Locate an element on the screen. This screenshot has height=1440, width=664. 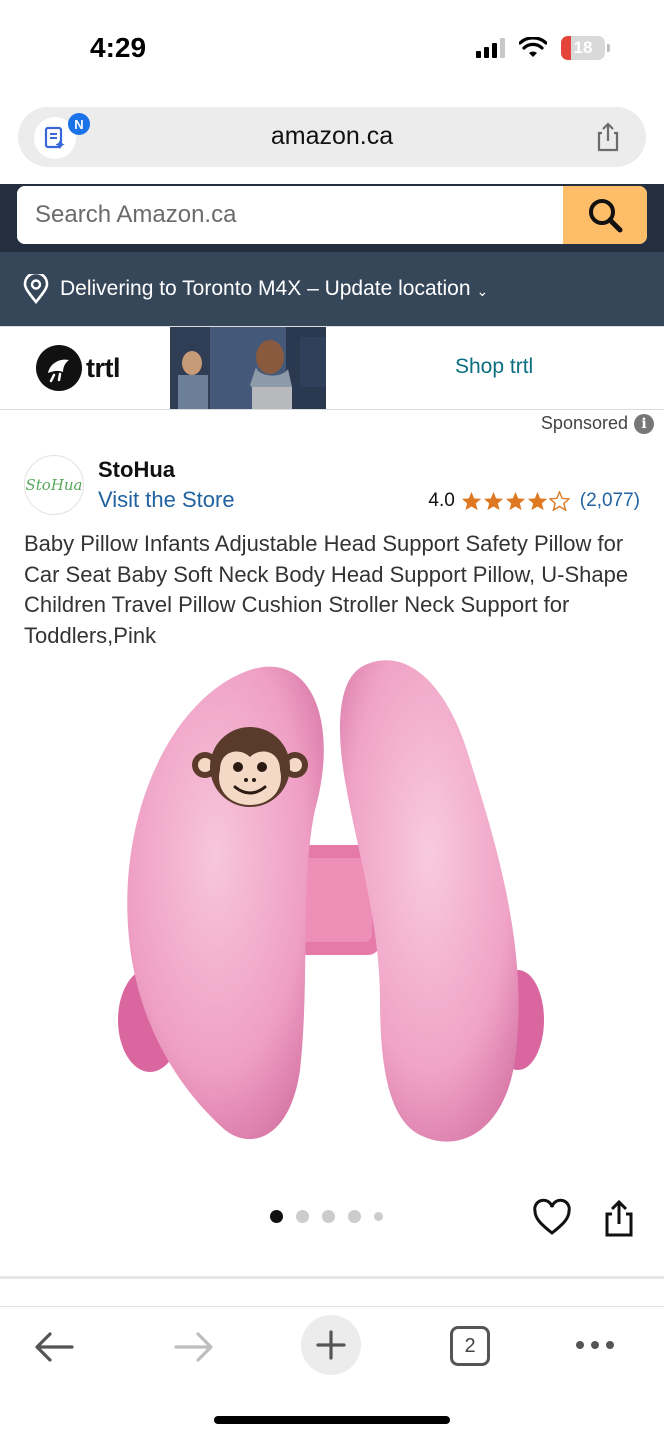
status-time: 4:29 is located at coordinates (118, 47).